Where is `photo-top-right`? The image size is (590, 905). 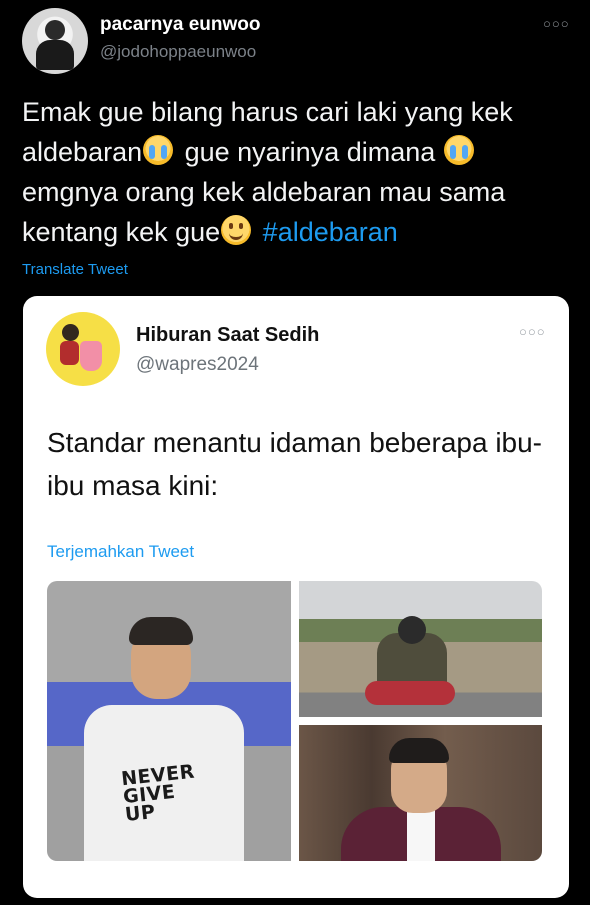 photo-top-right is located at coordinates (420, 649).